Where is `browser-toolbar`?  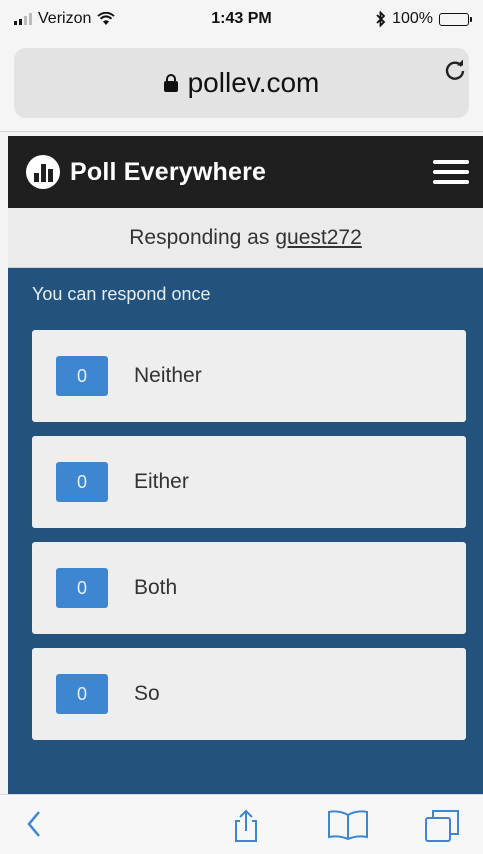 browser-toolbar is located at coordinates (241, 824).